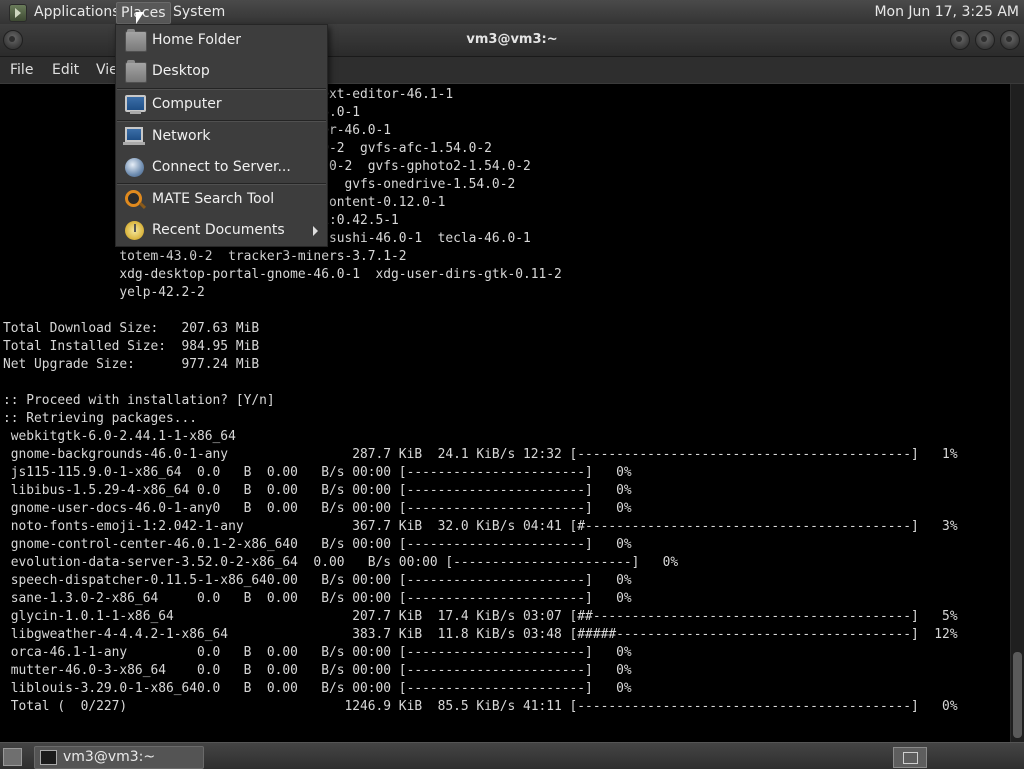 The width and height of the screenshot is (1024, 769). What do you see at coordinates (960, 40) in the screenshot?
I see `minimize-icon` at bounding box center [960, 40].